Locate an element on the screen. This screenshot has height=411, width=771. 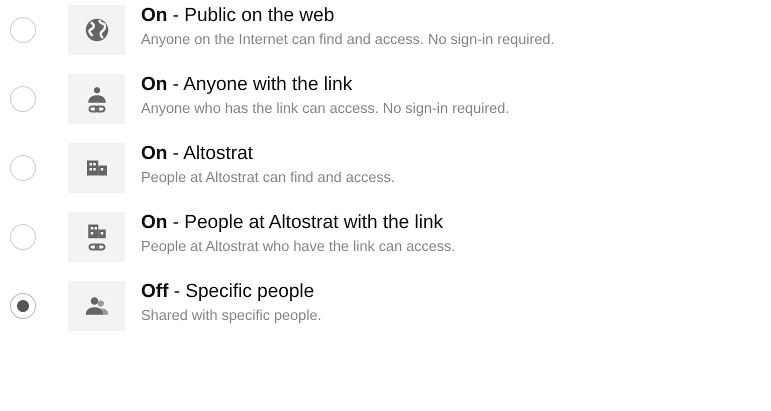
option-title: On - Anyone with the link is located at coordinates (247, 85).